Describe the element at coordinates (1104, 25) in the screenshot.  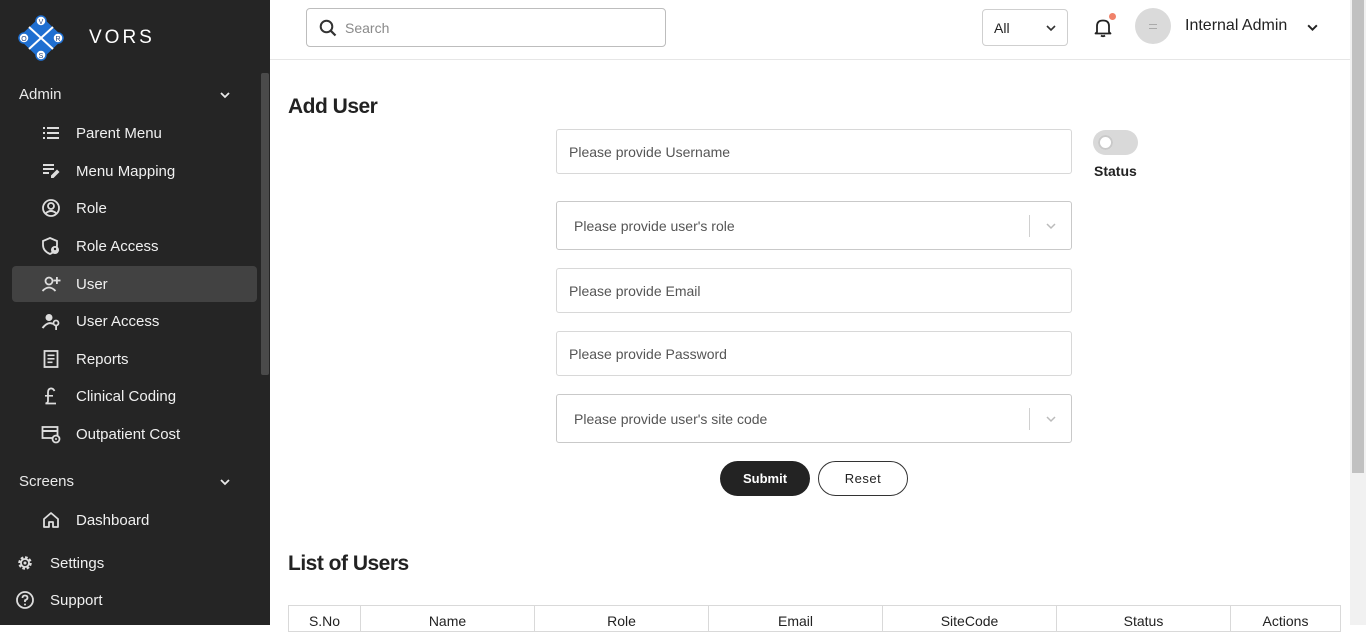
I see `notifications-button` at that location.